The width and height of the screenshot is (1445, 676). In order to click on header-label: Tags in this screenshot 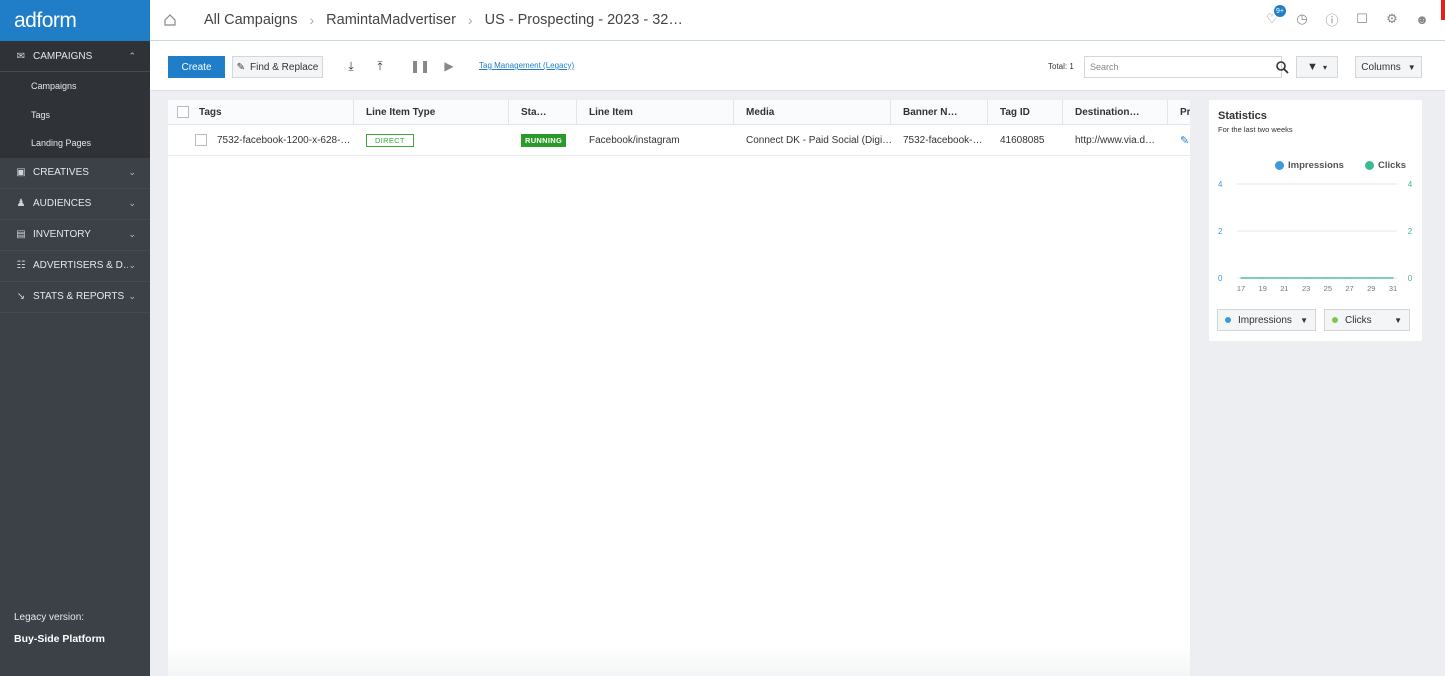, I will do `click(210, 112)`.